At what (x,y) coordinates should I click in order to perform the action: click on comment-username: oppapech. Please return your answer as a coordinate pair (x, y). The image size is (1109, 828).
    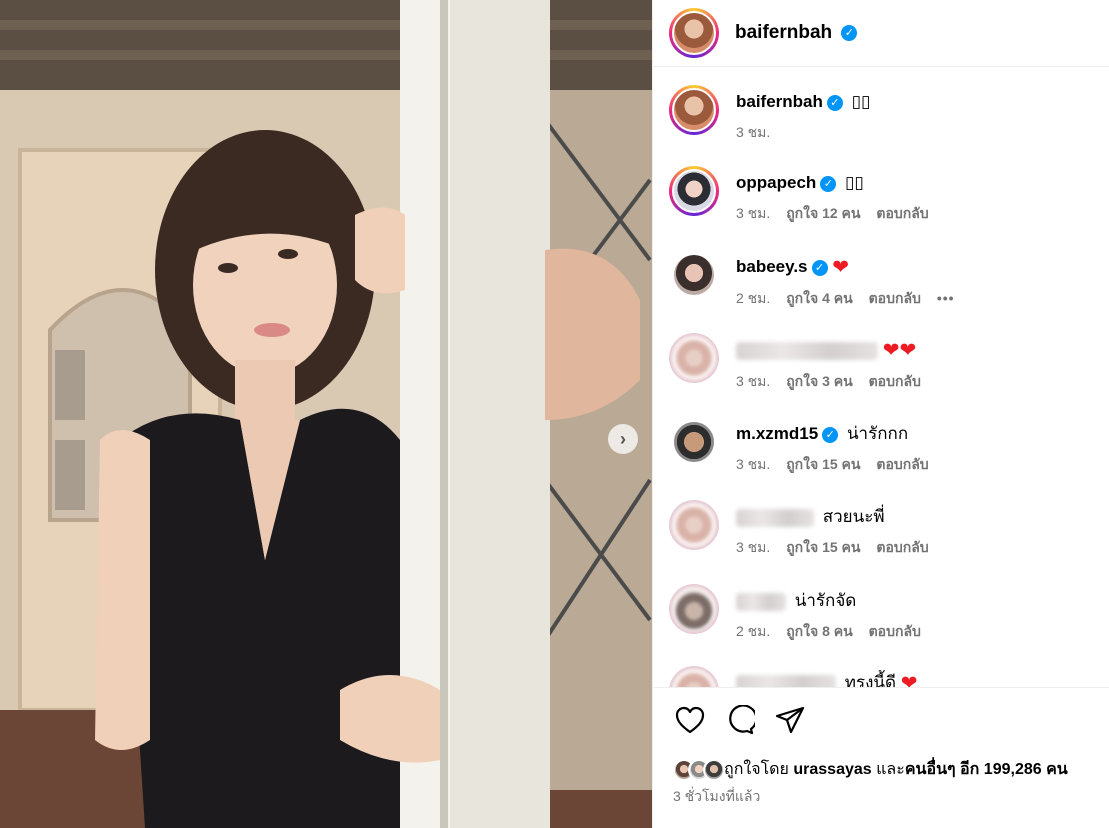
    Looking at the image, I should click on (776, 182).